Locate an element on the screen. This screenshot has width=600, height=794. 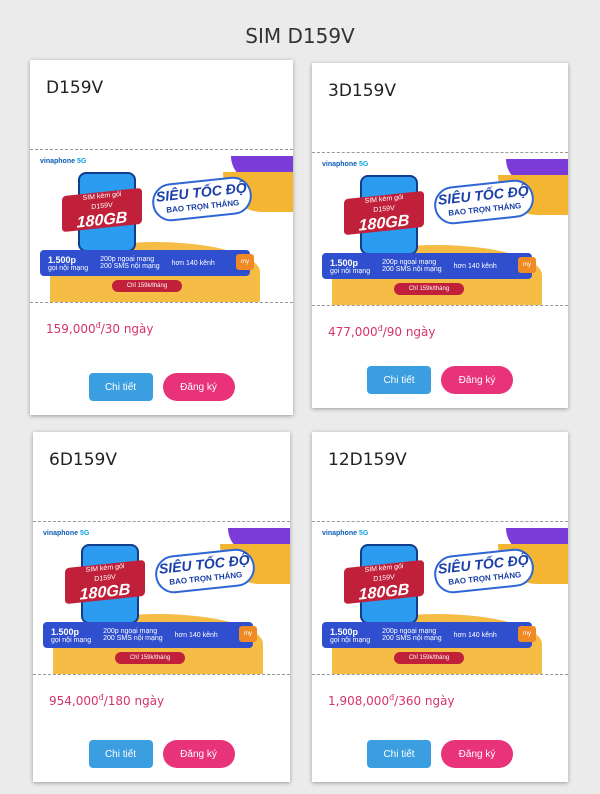
package-price: 1,908,000đ/360 ngày is located at coordinates (391, 700).